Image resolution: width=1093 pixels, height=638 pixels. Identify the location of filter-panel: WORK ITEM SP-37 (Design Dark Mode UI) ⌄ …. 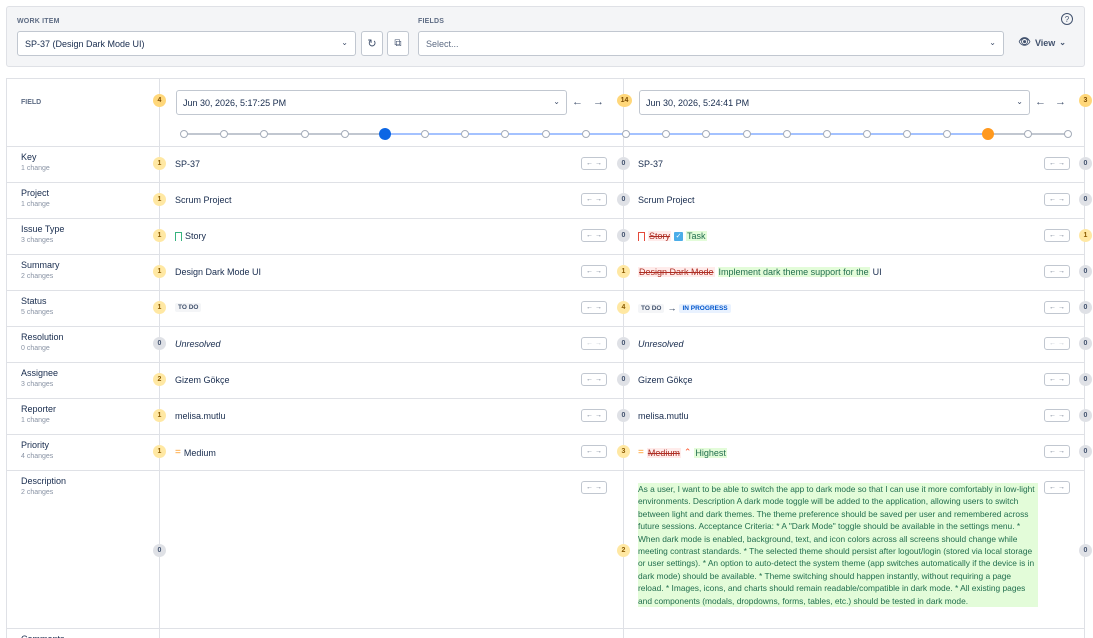
(545, 36).